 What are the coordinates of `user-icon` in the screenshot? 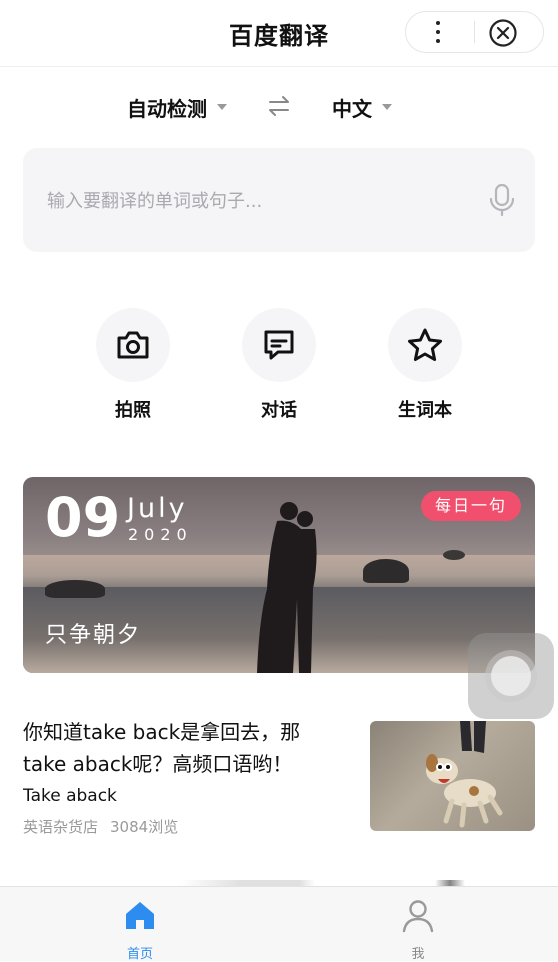 It's located at (418, 916).